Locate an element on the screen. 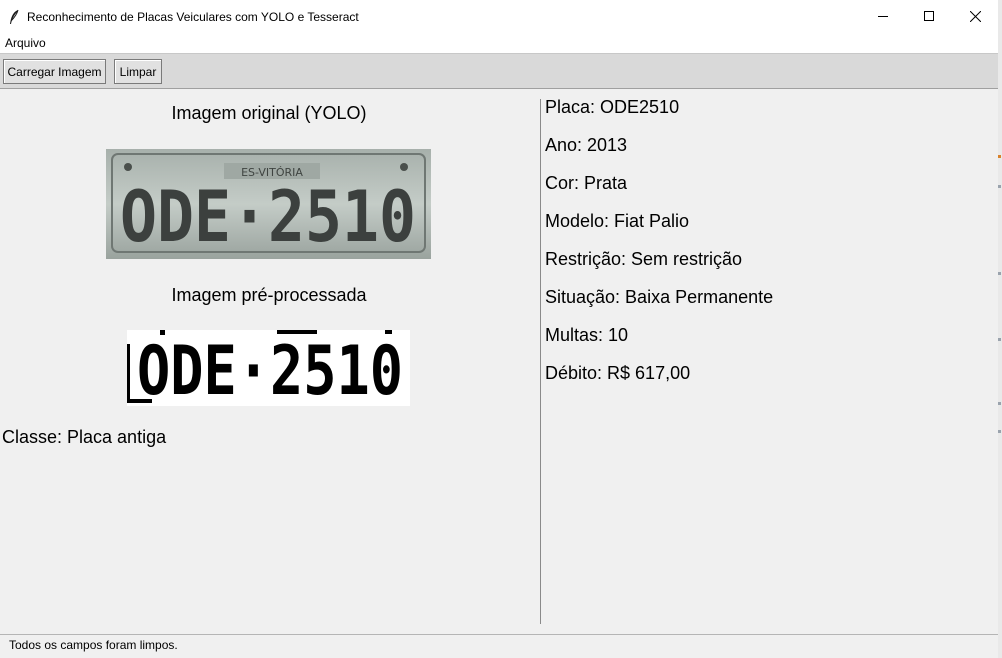 This screenshot has width=1002, height=658. info-modelo: Modelo: Fiat Palio is located at coordinates (617, 221).